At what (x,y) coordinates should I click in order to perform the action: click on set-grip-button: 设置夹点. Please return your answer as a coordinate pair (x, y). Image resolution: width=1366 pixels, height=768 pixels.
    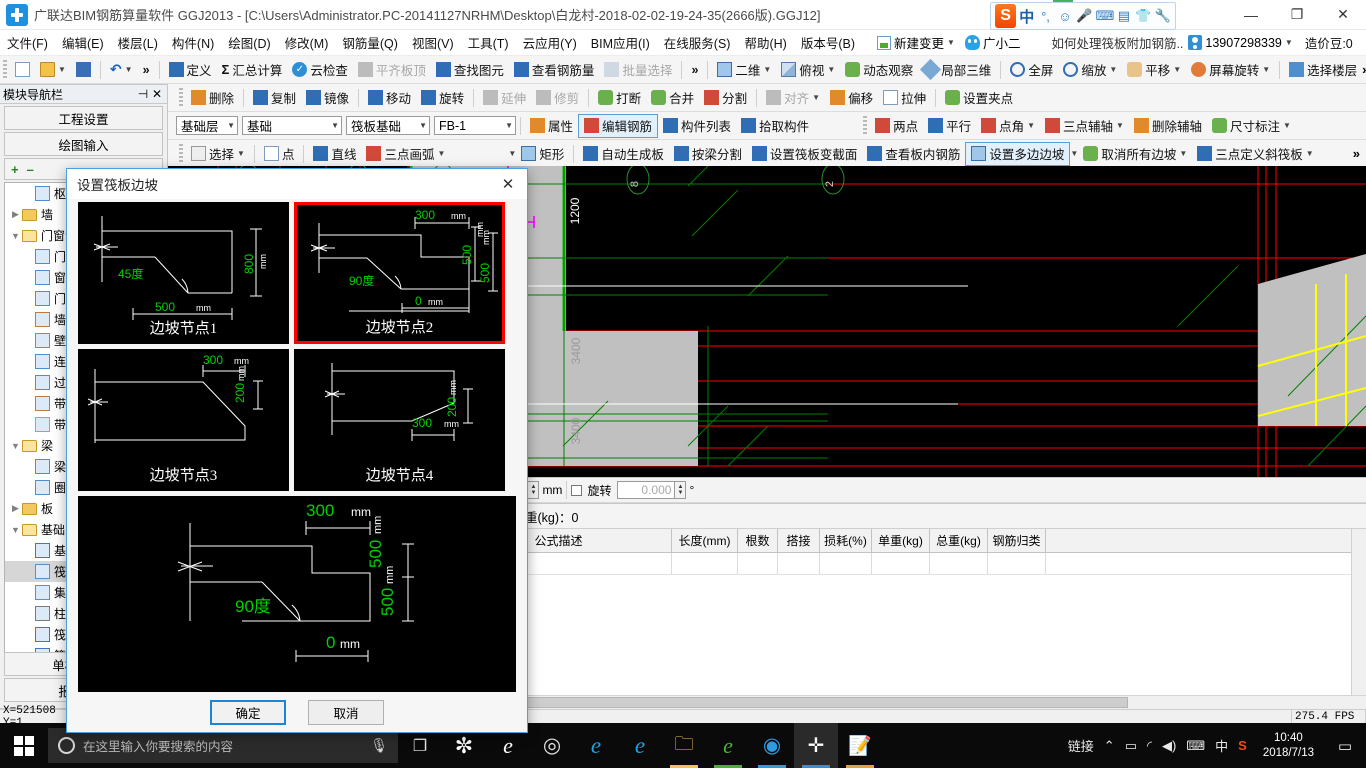
    Looking at the image, I should click on (979, 98).